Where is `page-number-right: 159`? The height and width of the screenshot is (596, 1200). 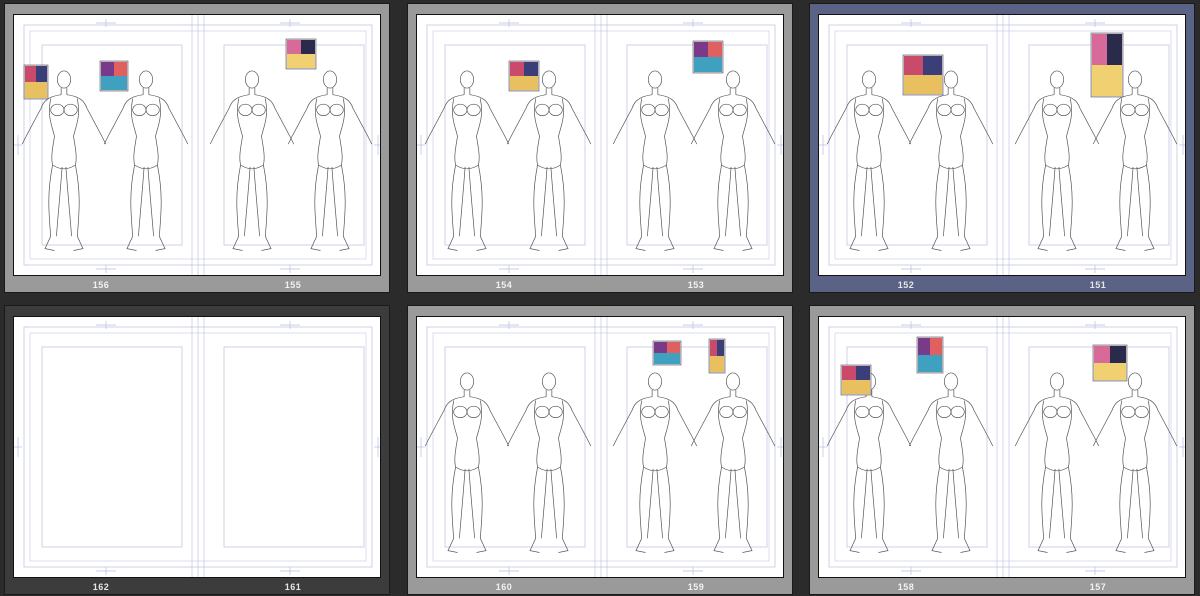
page-number-right: 159 is located at coordinates (696, 587).